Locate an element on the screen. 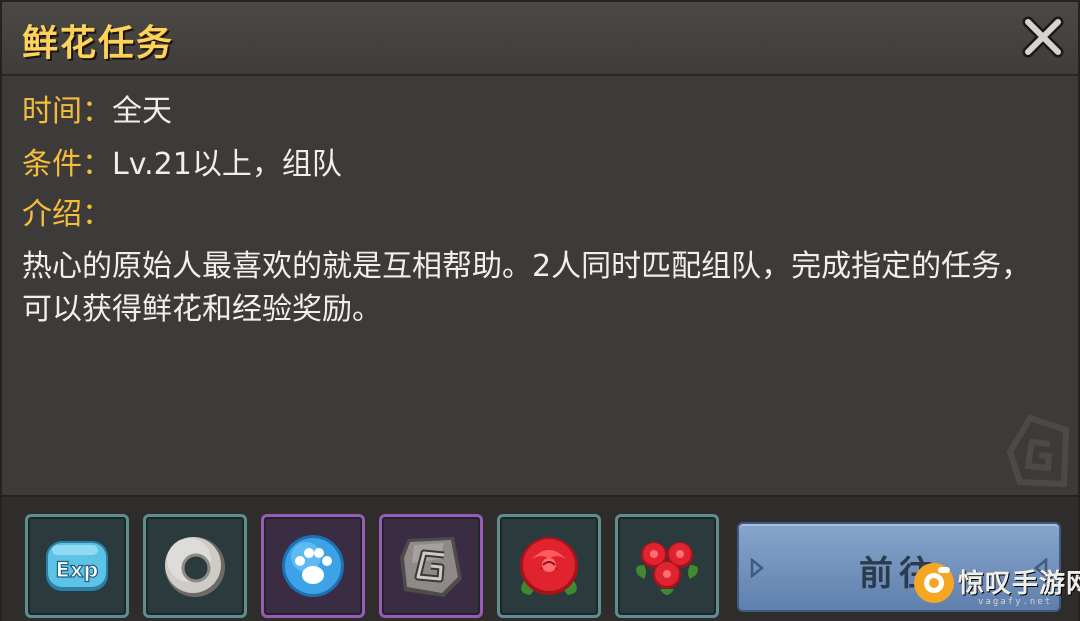  exp-icon-label: Exp is located at coordinates (77, 570).